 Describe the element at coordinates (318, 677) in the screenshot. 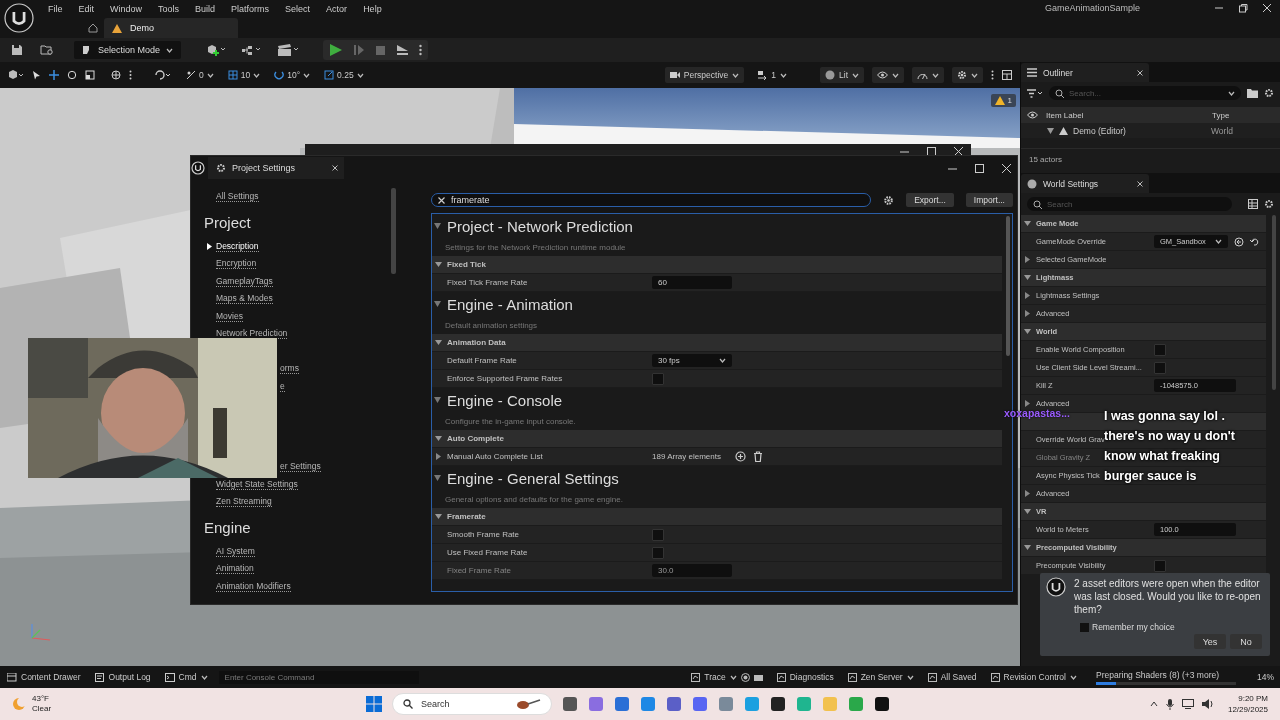

I see `console-input: Enter Console Command` at that location.